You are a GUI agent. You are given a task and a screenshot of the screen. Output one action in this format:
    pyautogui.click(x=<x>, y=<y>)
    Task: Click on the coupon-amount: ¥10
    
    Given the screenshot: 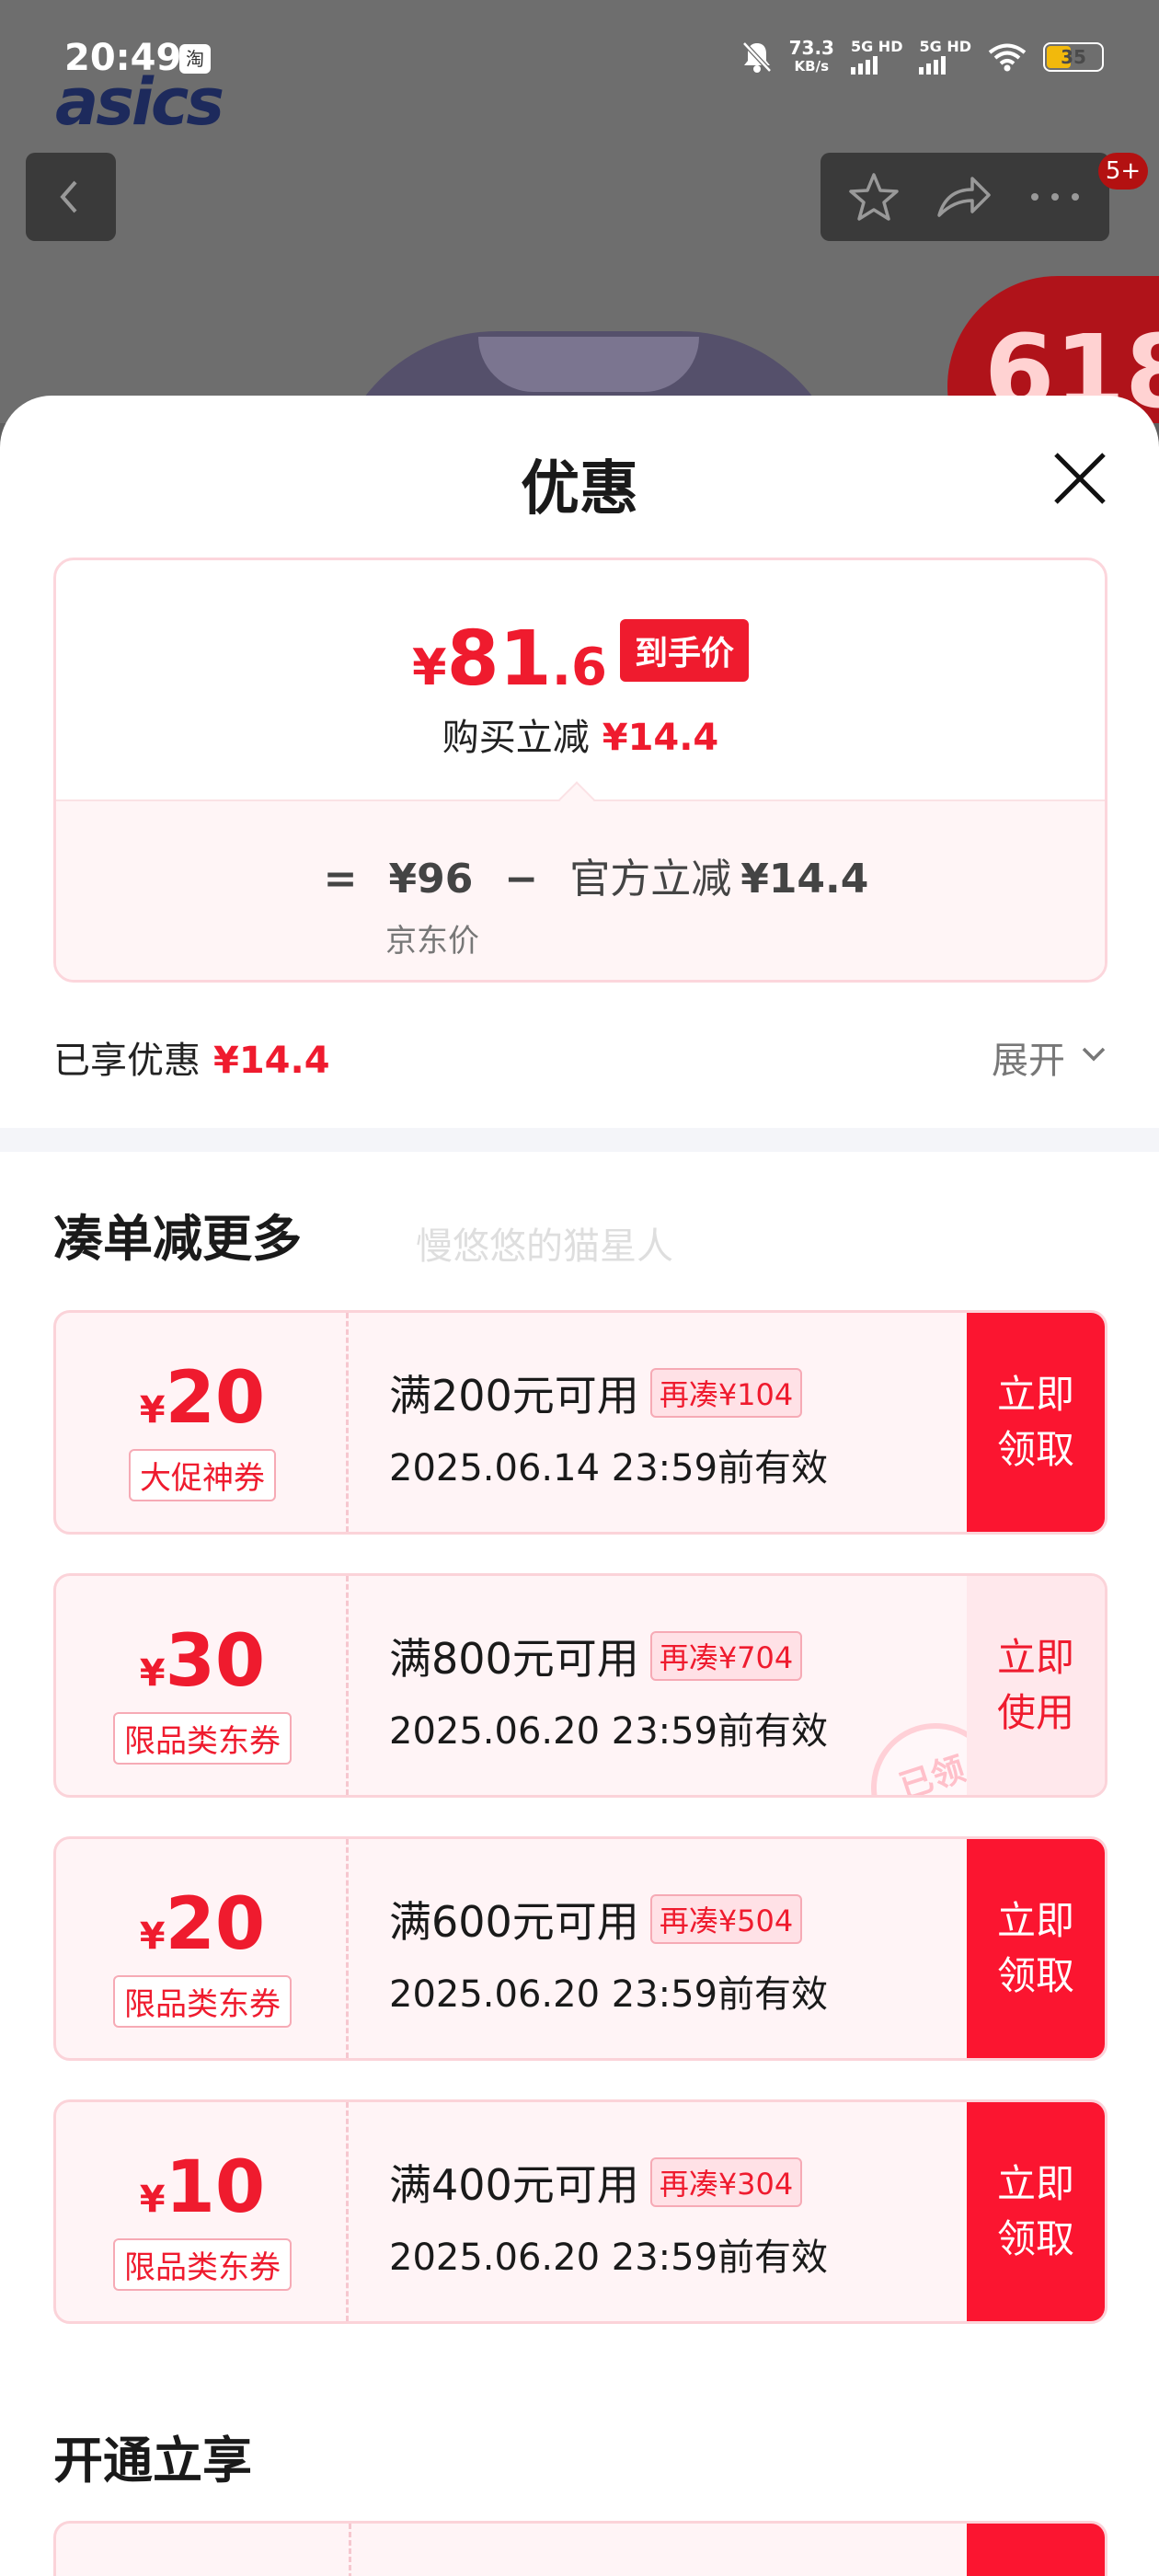 What is the action you would take?
    pyautogui.click(x=202, y=2187)
    